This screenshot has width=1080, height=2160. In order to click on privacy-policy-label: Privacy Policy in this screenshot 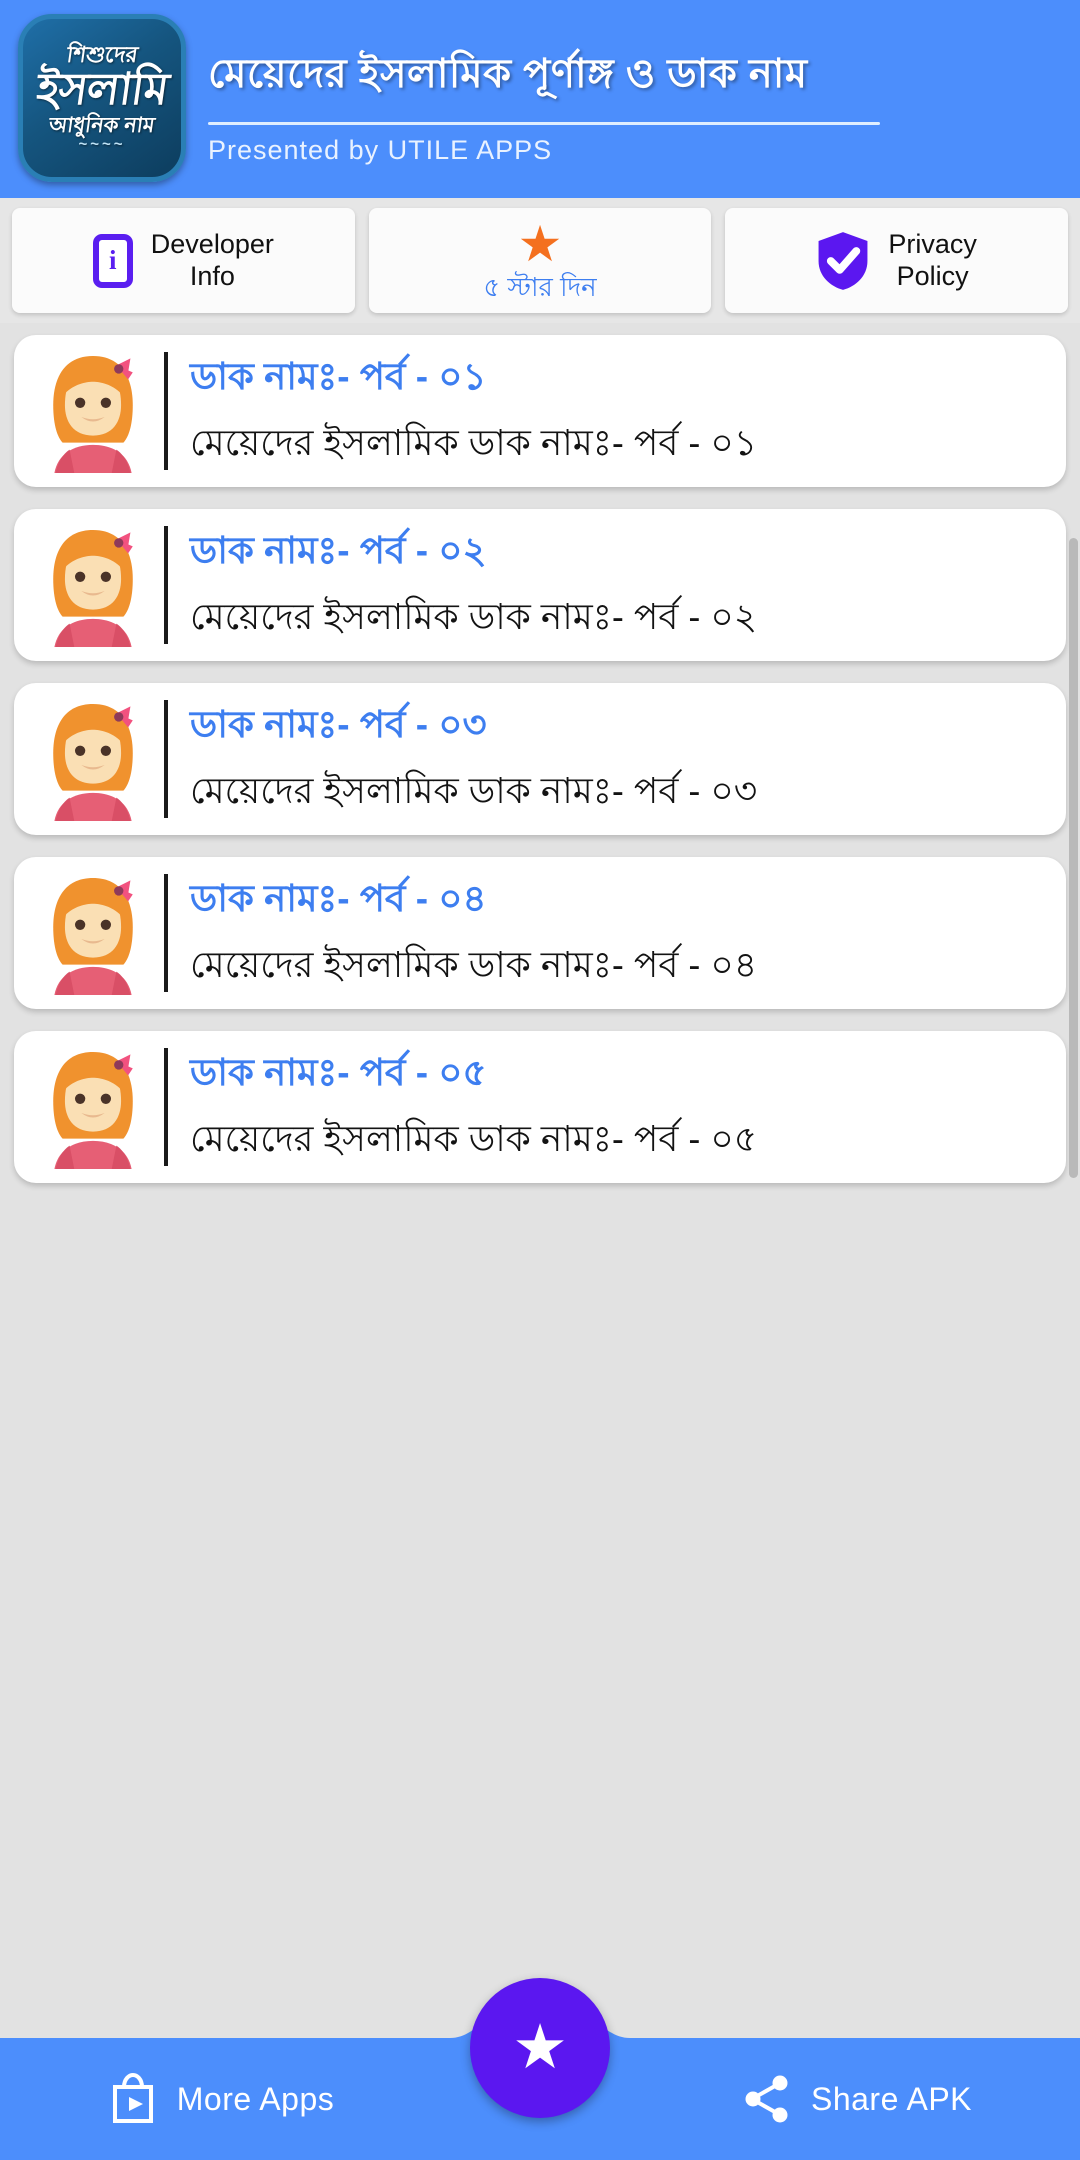, I will do `click(932, 260)`.